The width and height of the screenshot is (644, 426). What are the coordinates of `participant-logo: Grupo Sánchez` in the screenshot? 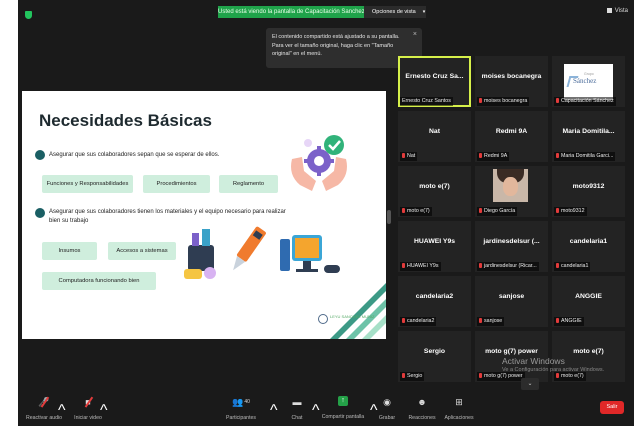 It's located at (588, 82).